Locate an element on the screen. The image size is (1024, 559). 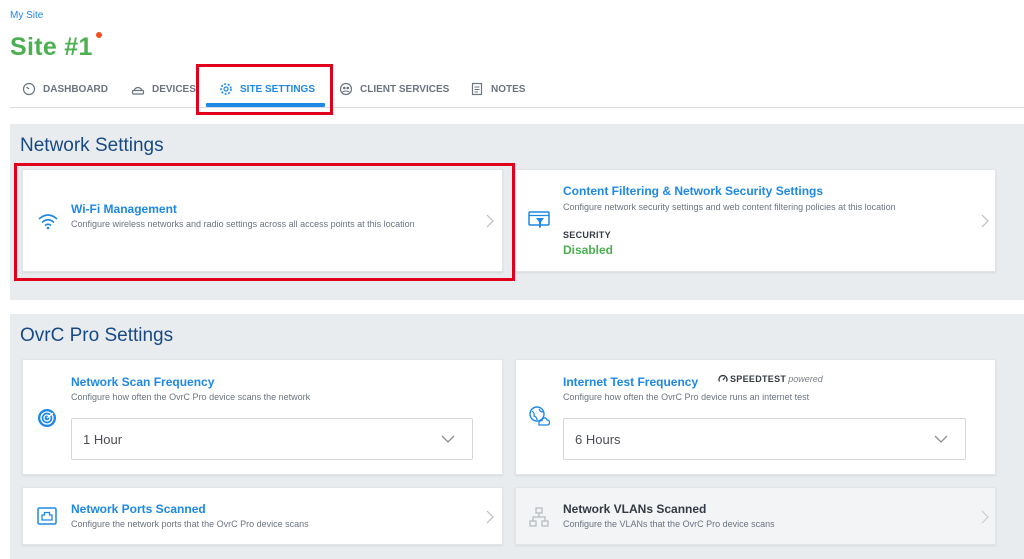
globe-cloud-icon is located at coordinates (539, 418).